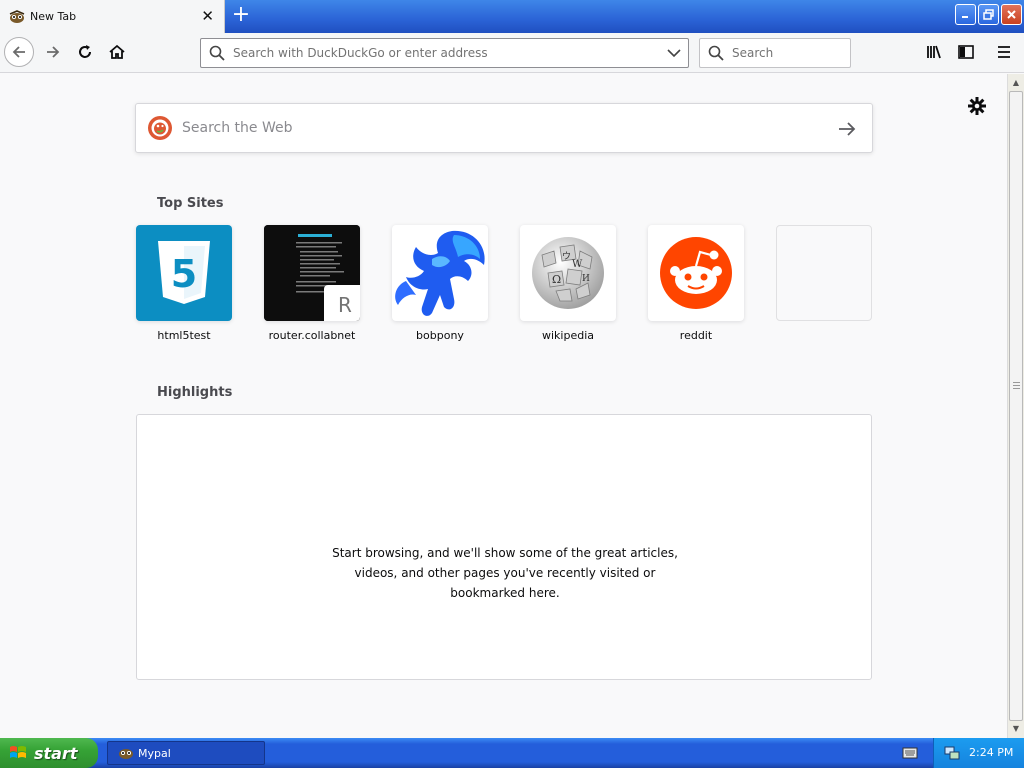  Describe the element at coordinates (577, 264) in the screenshot. I see `svg-text: W` at that location.